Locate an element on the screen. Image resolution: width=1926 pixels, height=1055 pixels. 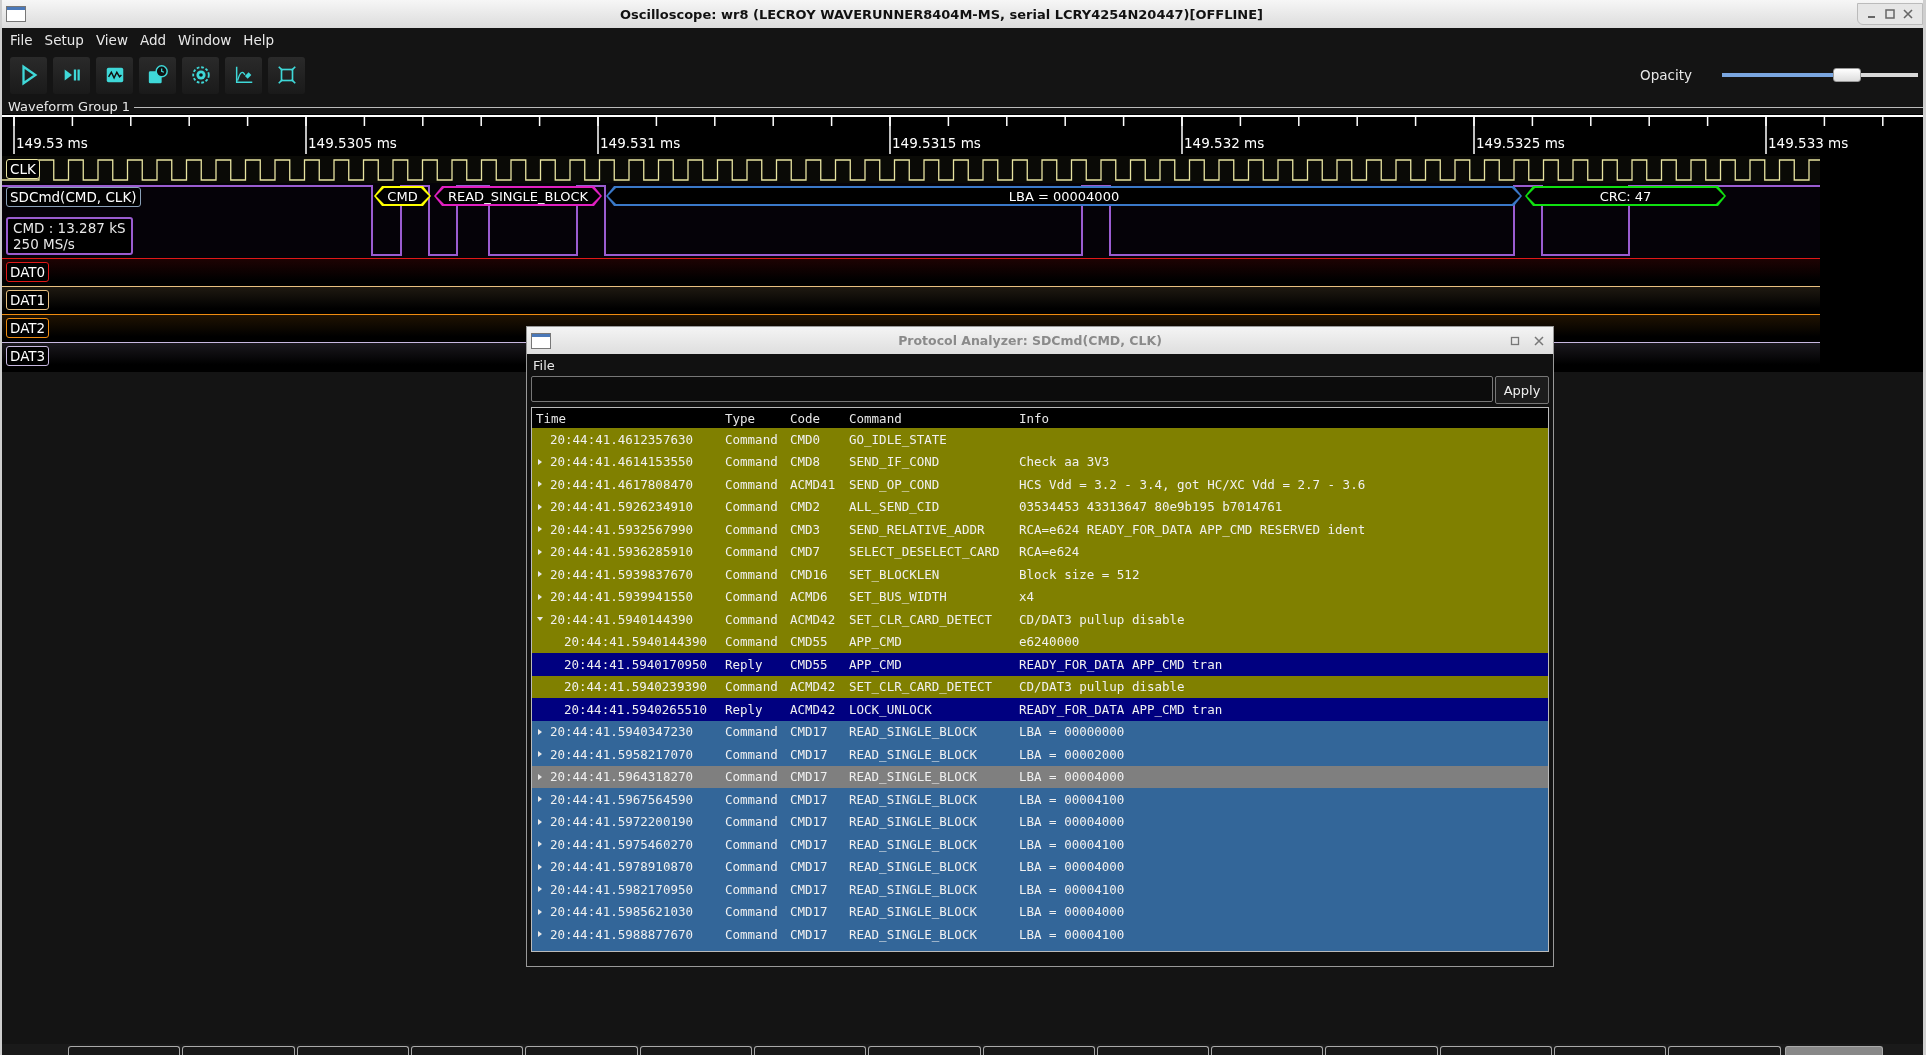
slider-thumb is located at coordinates (1846, 75).